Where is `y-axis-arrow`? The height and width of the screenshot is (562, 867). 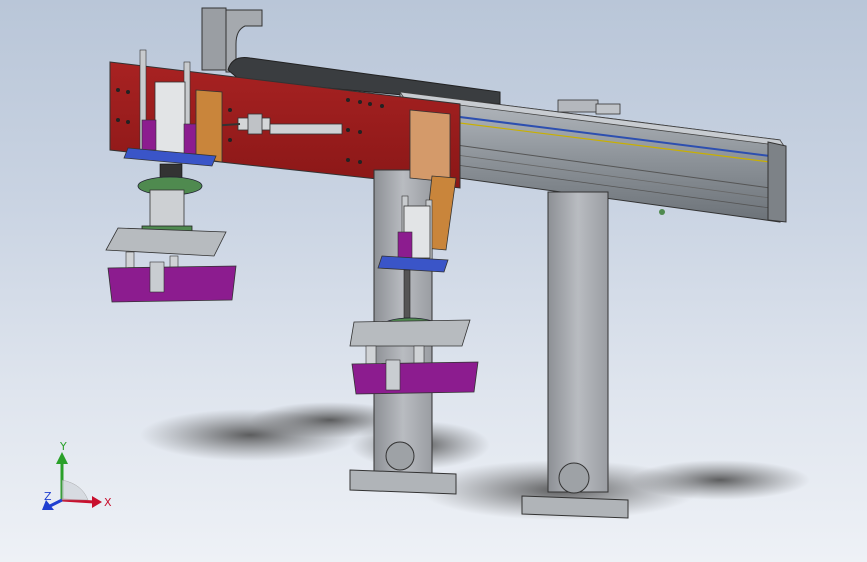
y-axis-arrow is located at coordinates (62, 458).